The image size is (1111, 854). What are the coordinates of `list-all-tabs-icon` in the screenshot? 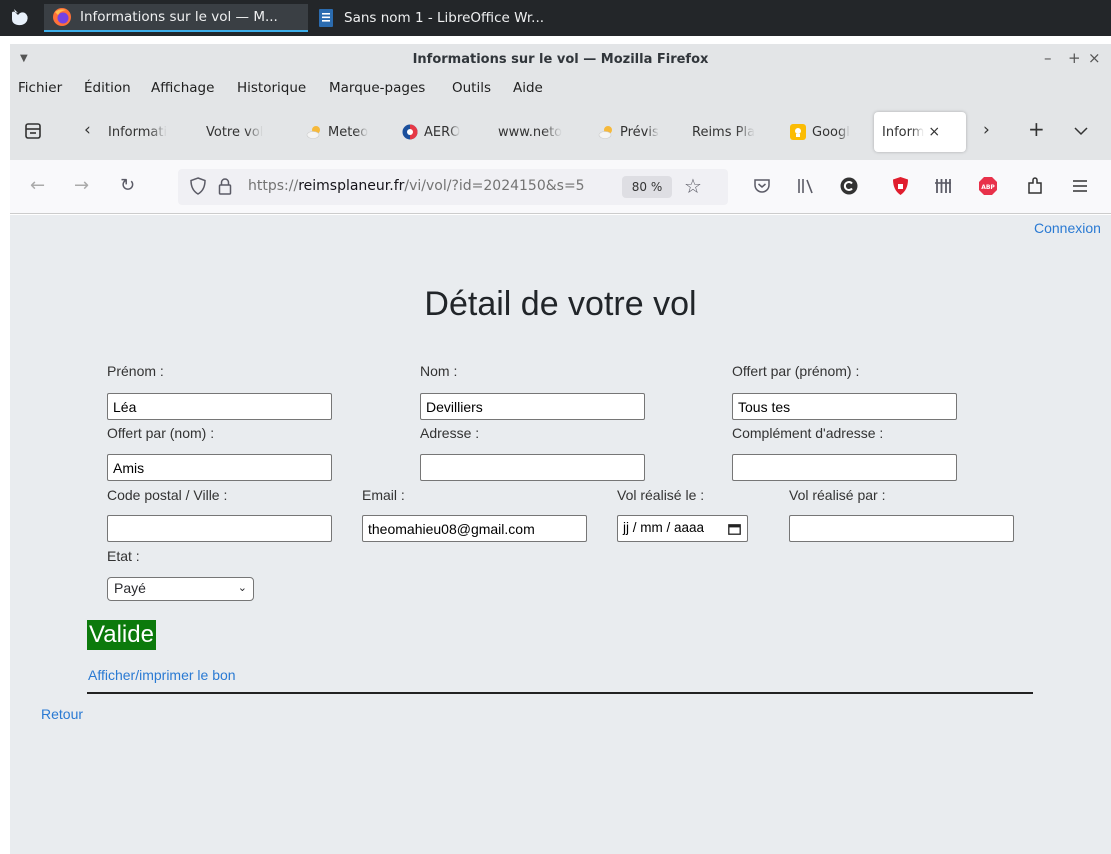 It's located at (1081, 131).